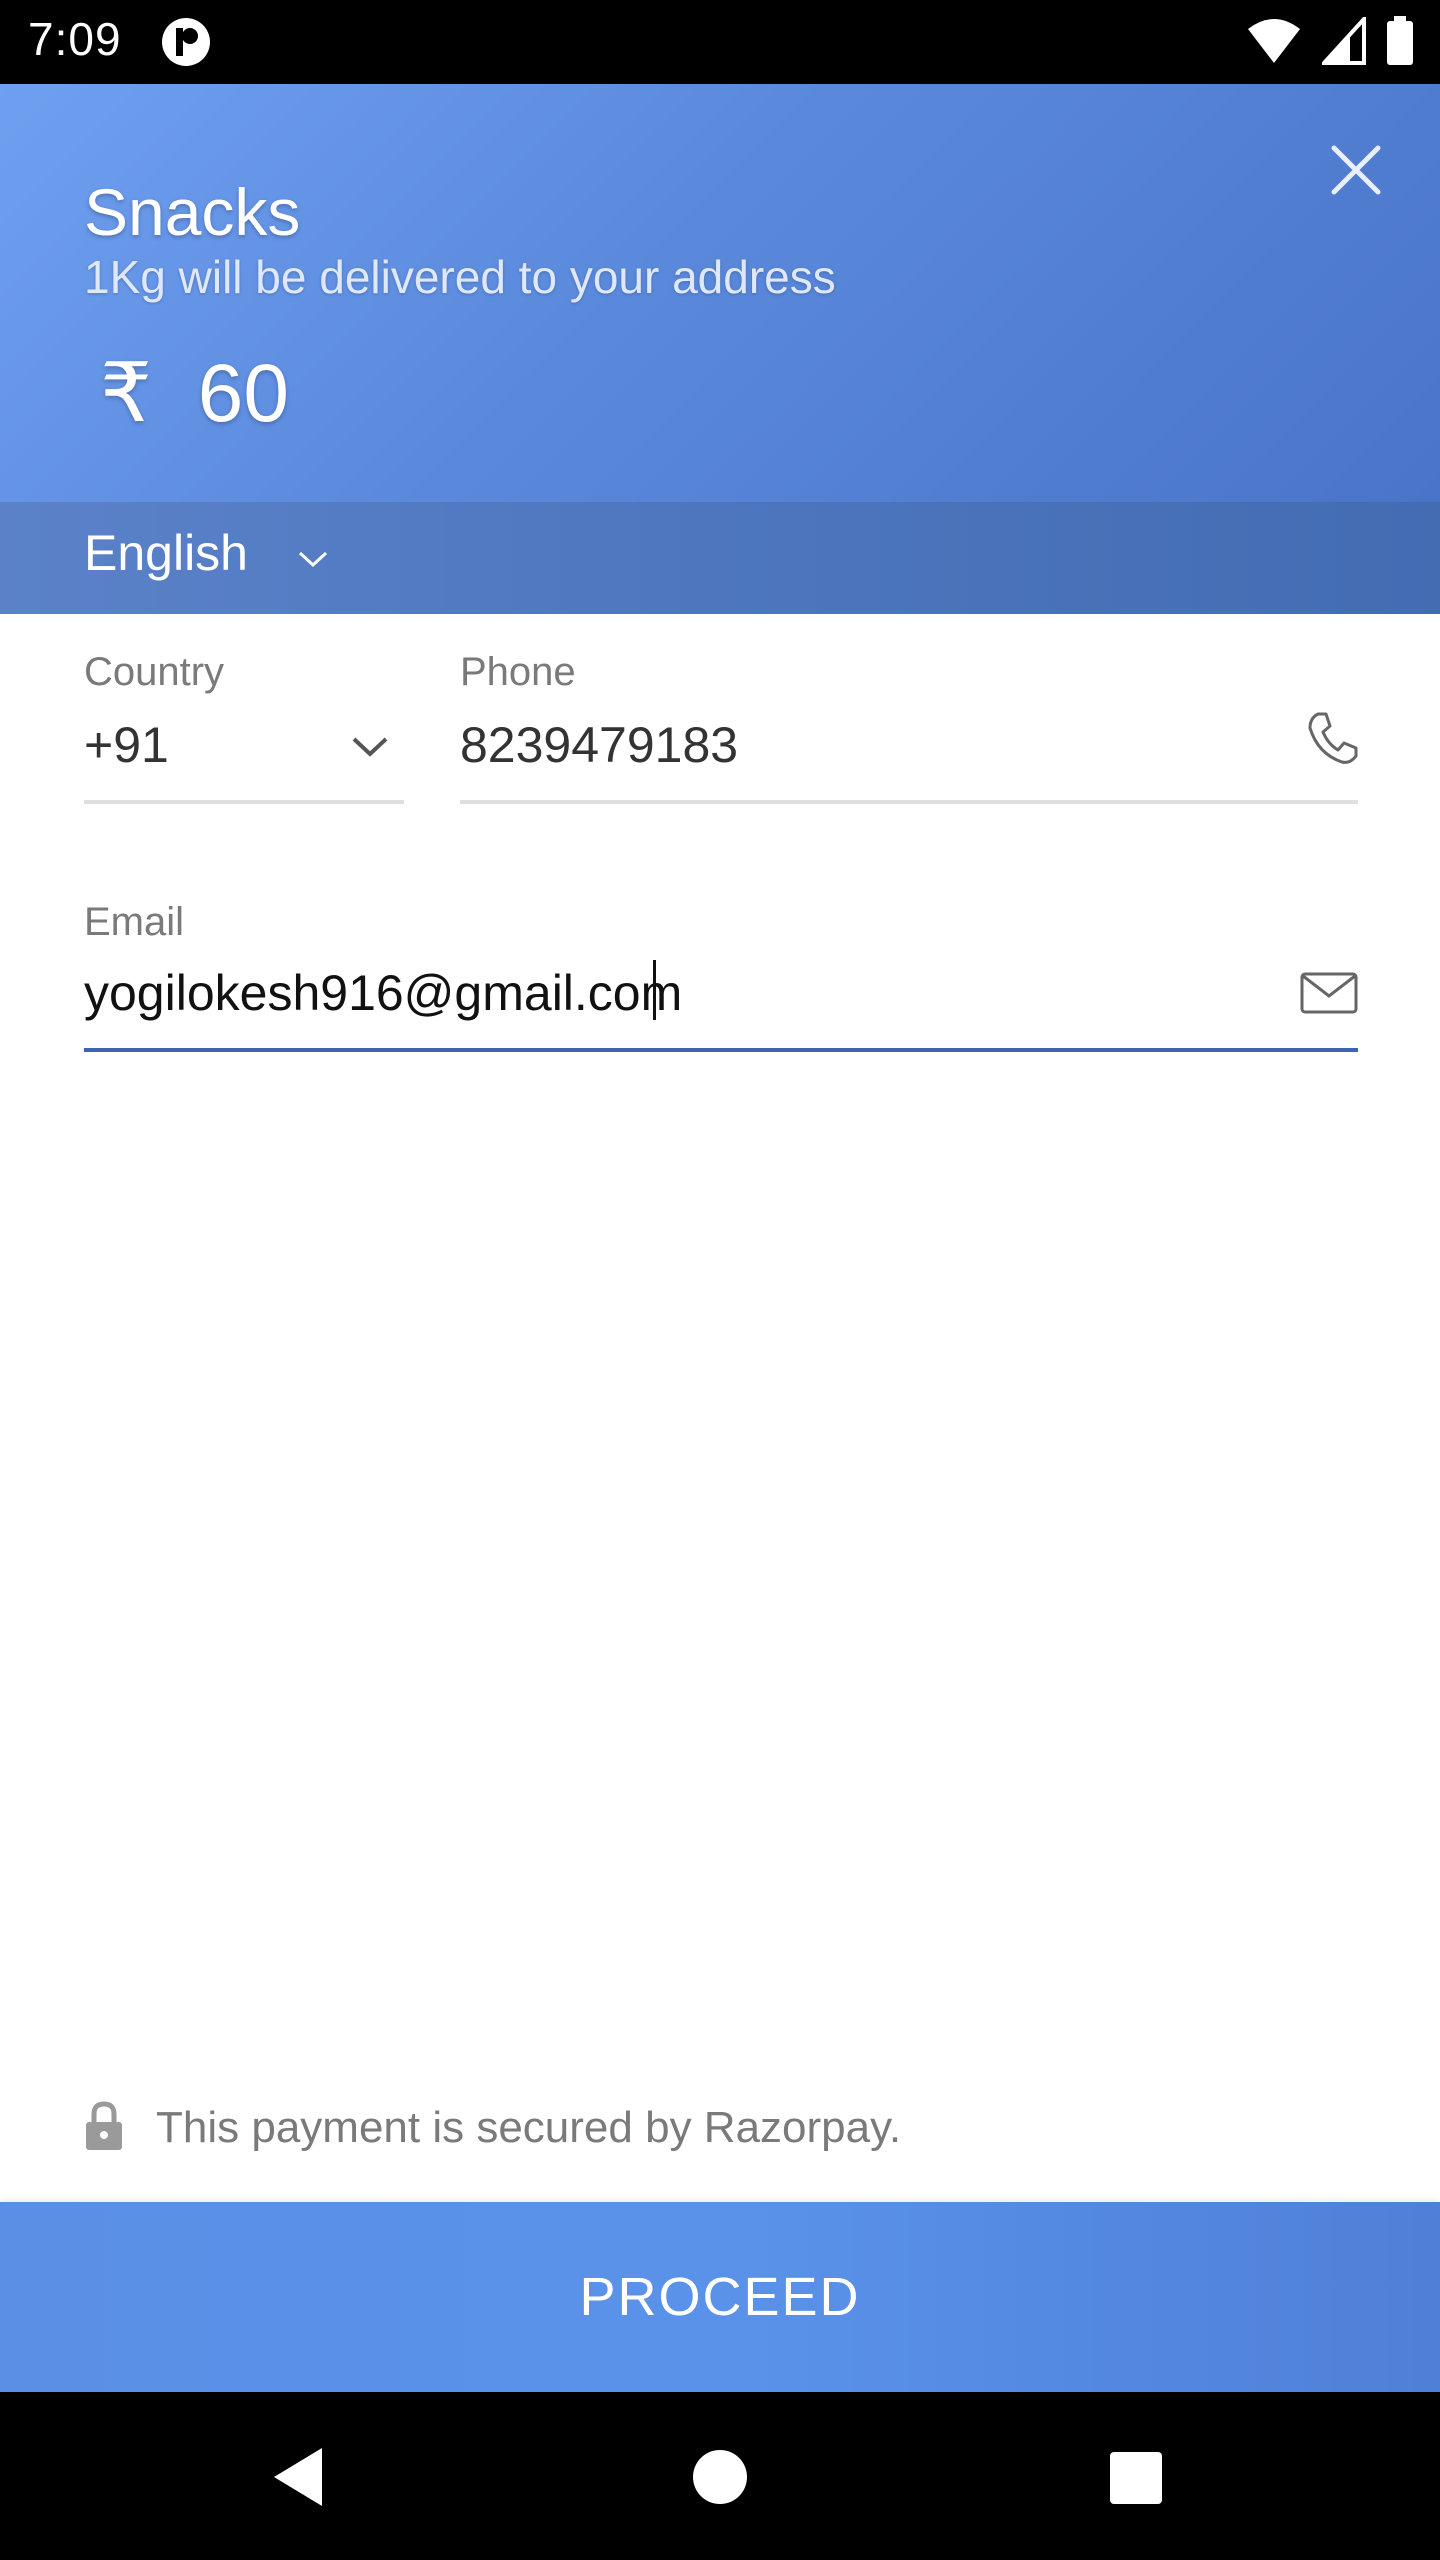 The width and height of the screenshot is (1440, 2560). I want to click on phone-underline, so click(909, 802).